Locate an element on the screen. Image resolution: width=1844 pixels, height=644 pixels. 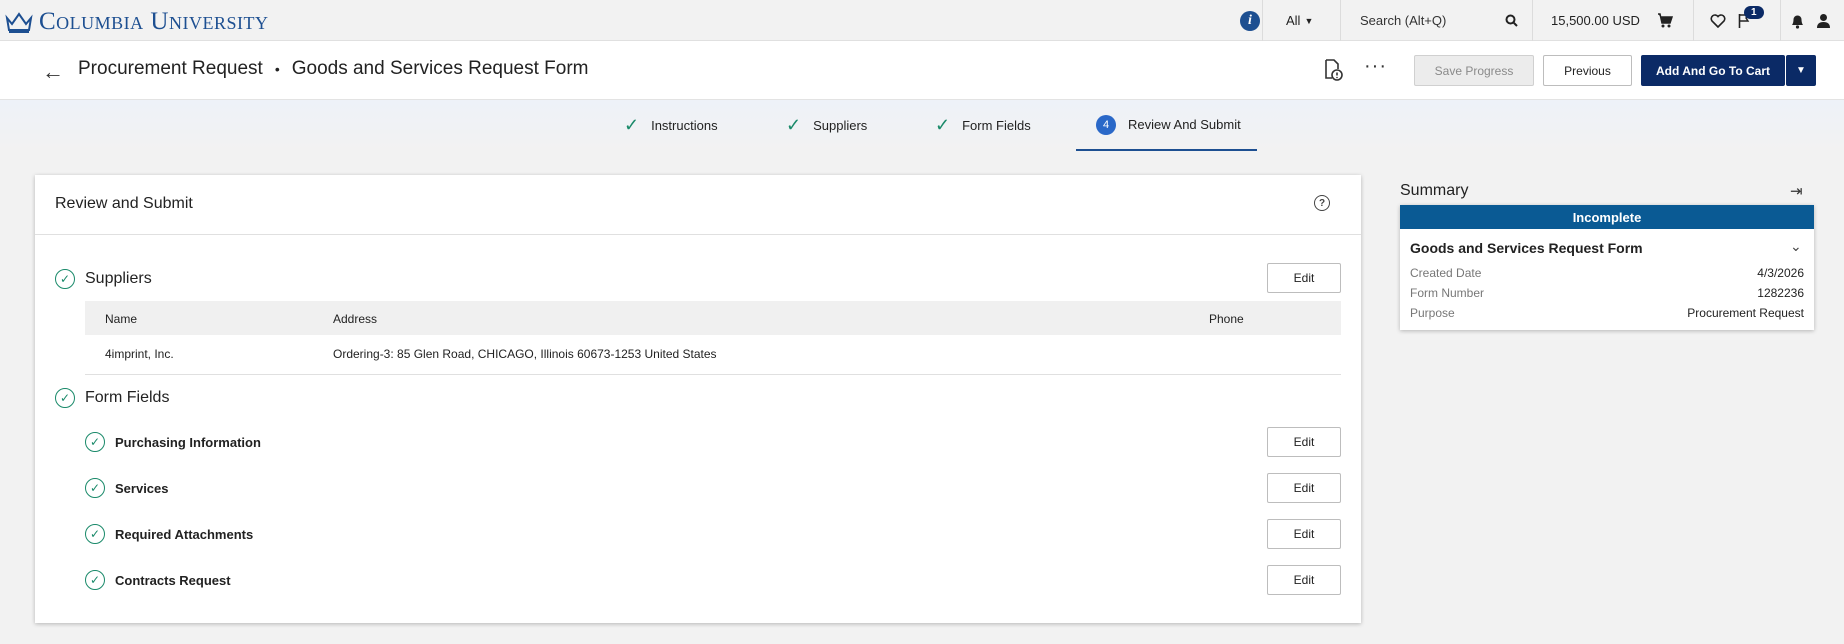
filter-label: All is located at coordinates (1293, 20).